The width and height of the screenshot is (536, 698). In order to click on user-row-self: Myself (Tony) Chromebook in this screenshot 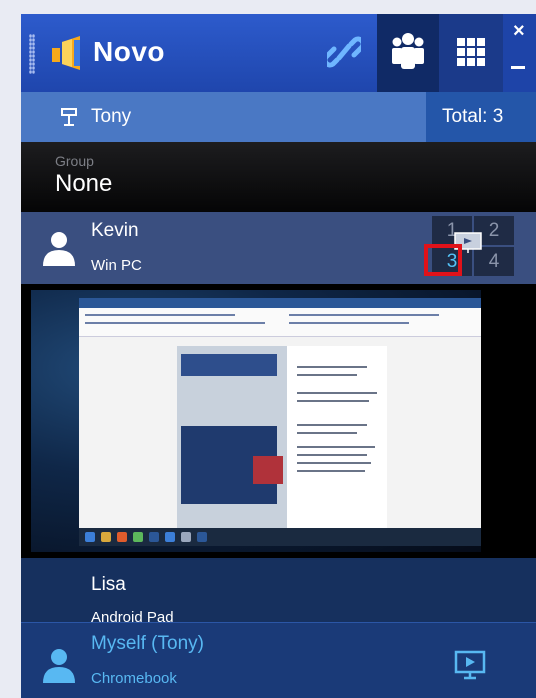, I will do `click(278, 660)`.